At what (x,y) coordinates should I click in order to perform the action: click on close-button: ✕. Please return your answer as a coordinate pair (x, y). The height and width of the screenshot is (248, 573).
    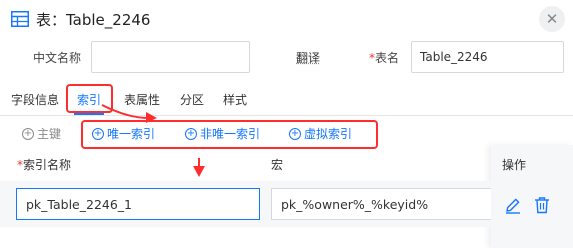
    Looking at the image, I should click on (552, 19).